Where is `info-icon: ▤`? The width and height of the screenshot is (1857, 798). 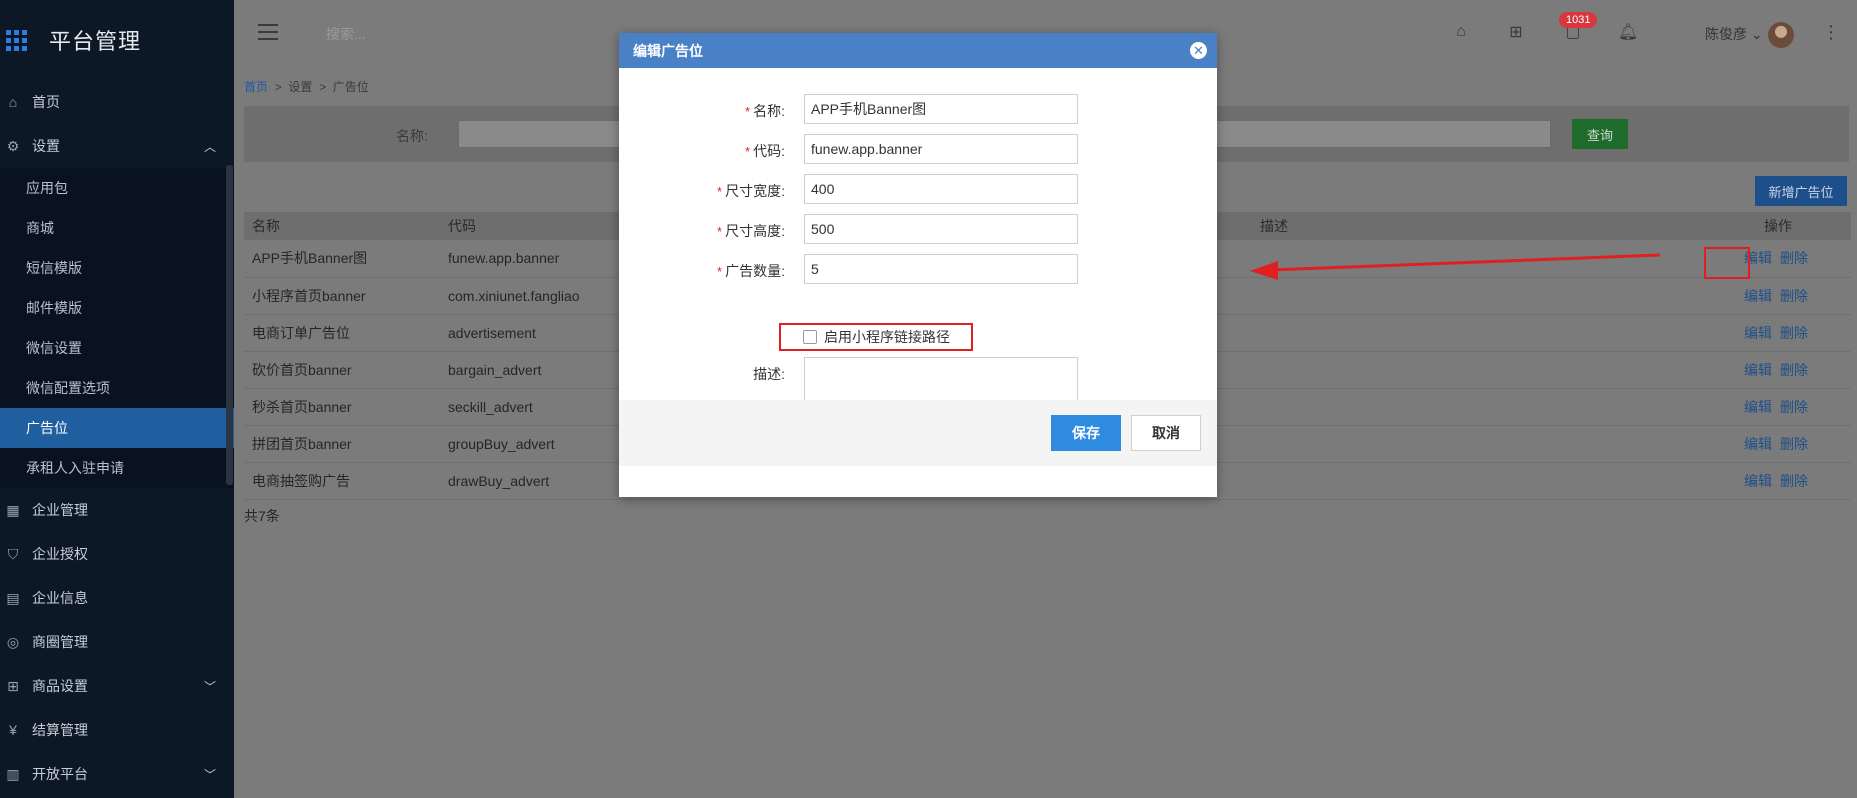
info-icon: ▤ is located at coordinates (13, 597).